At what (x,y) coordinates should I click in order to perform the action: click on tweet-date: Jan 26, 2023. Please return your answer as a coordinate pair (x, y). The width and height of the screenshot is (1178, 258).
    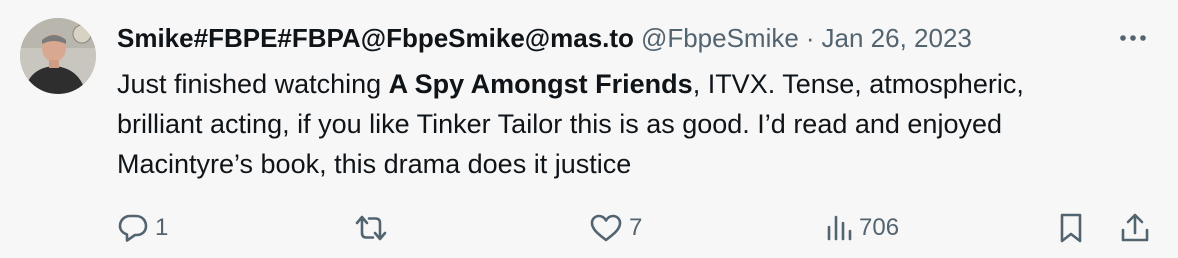
    Looking at the image, I should click on (897, 38).